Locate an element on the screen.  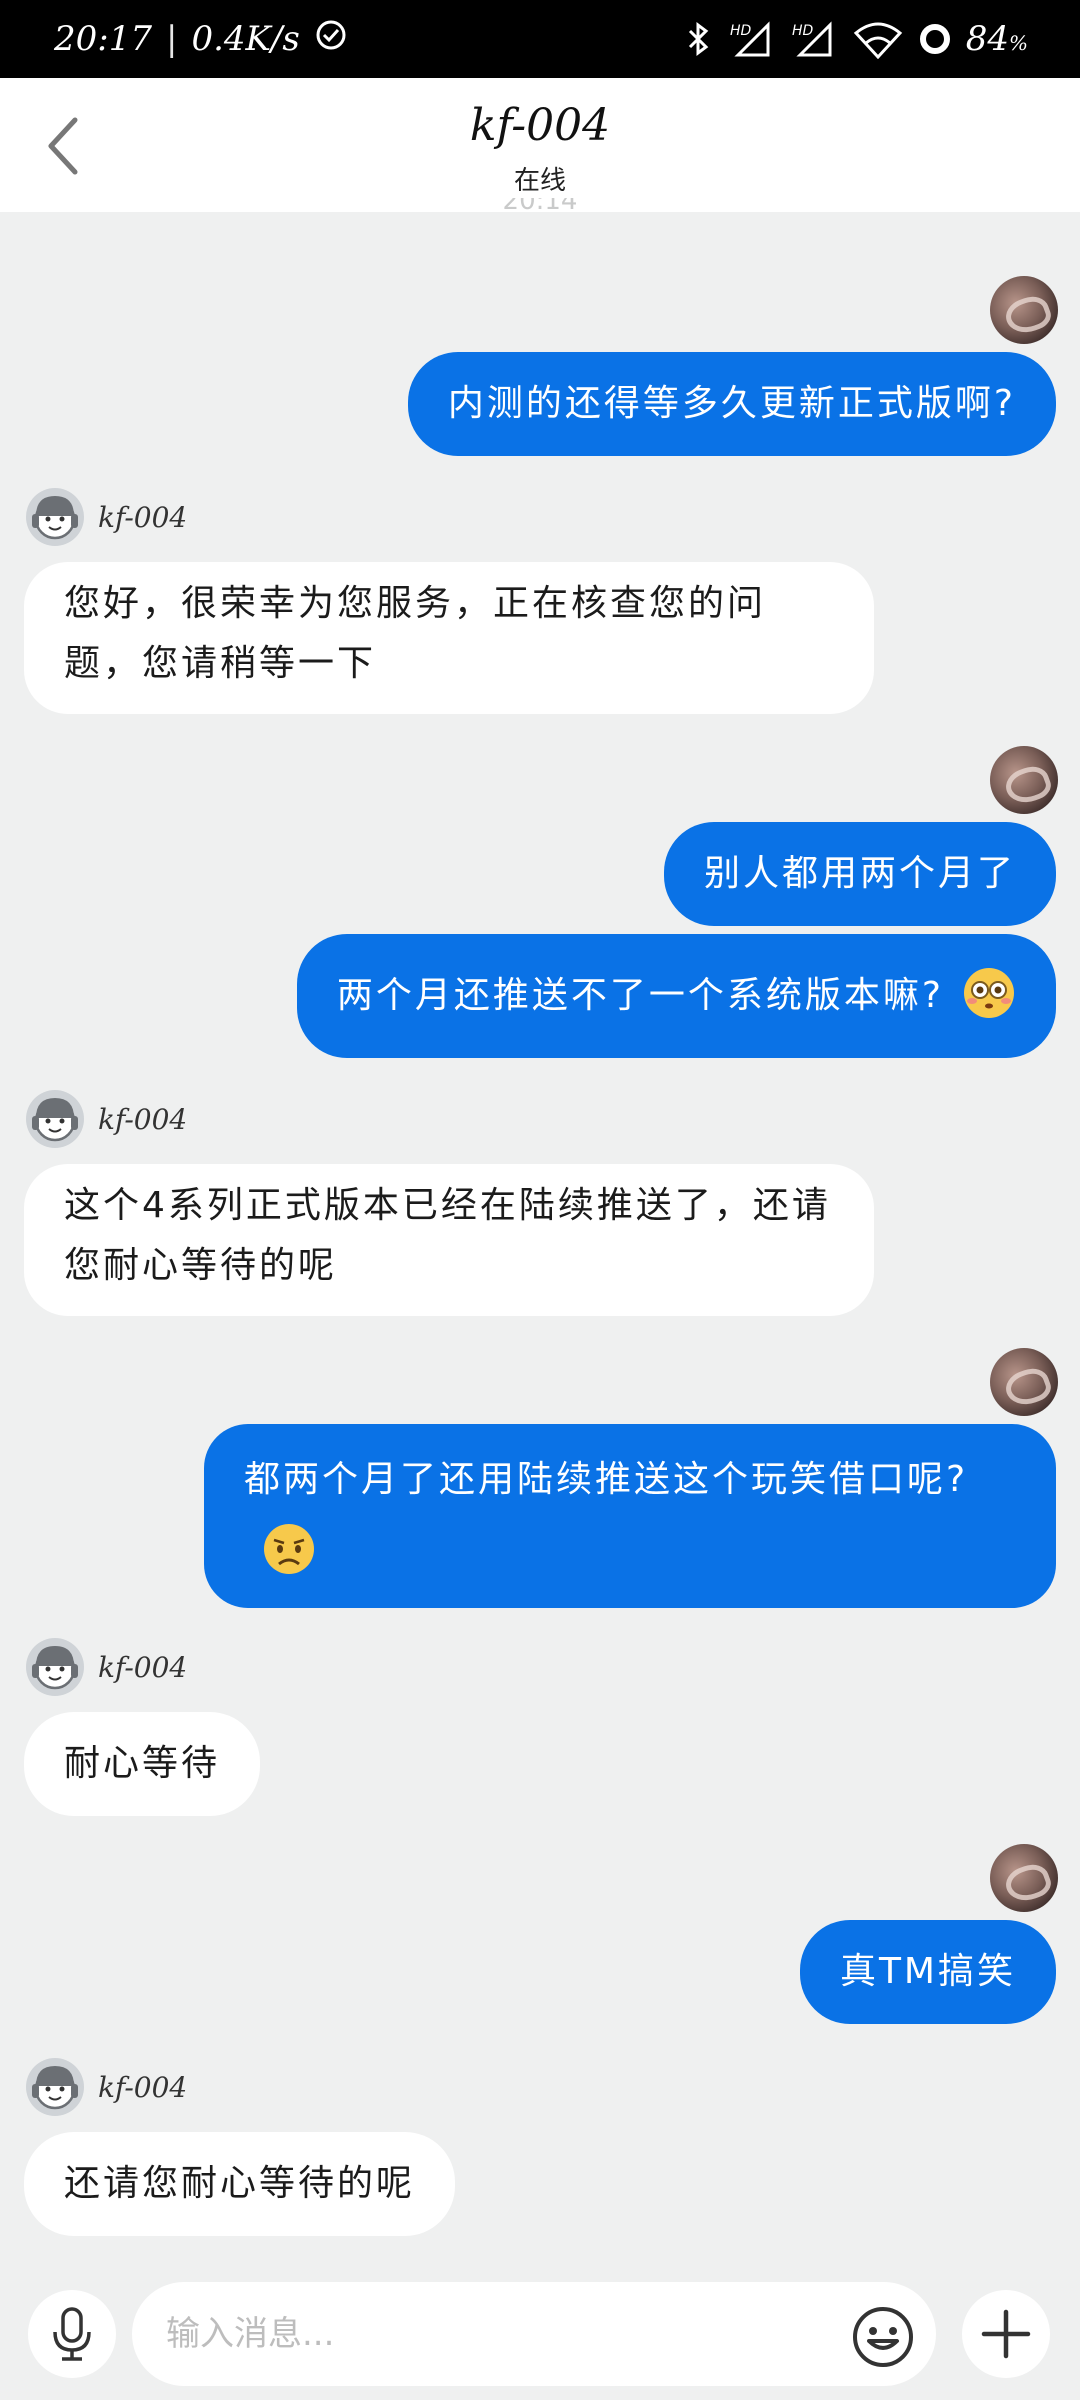
flushed-face-emoji-icon is located at coordinates (989, 993).